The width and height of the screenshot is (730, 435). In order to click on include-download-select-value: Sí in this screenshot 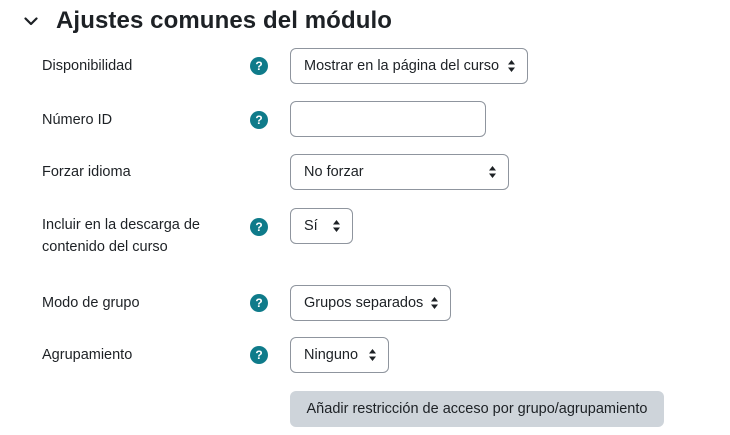, I will do `click(311, 226)`.